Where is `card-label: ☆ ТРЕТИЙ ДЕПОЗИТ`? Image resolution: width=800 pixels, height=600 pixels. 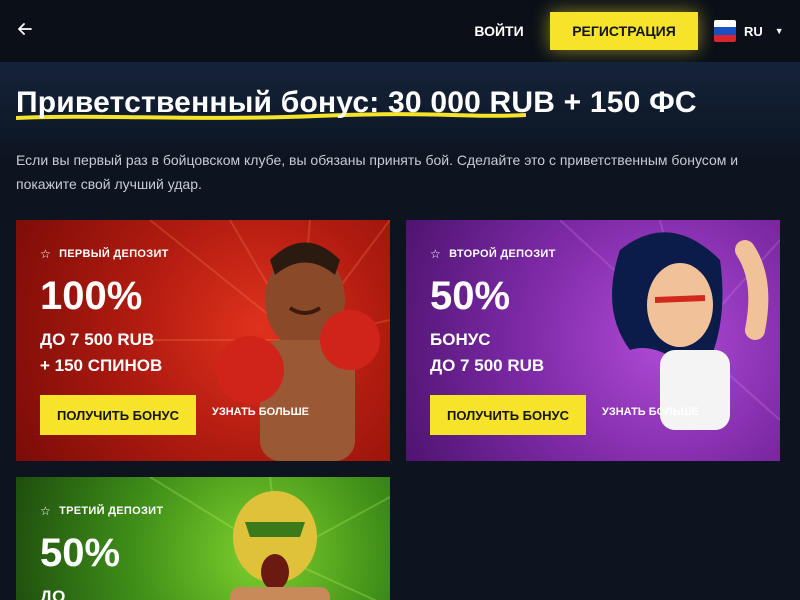 card-label: ☆ ТРЕТИЙ ДЕПОЗИТ is located at coordinates (101, 511).